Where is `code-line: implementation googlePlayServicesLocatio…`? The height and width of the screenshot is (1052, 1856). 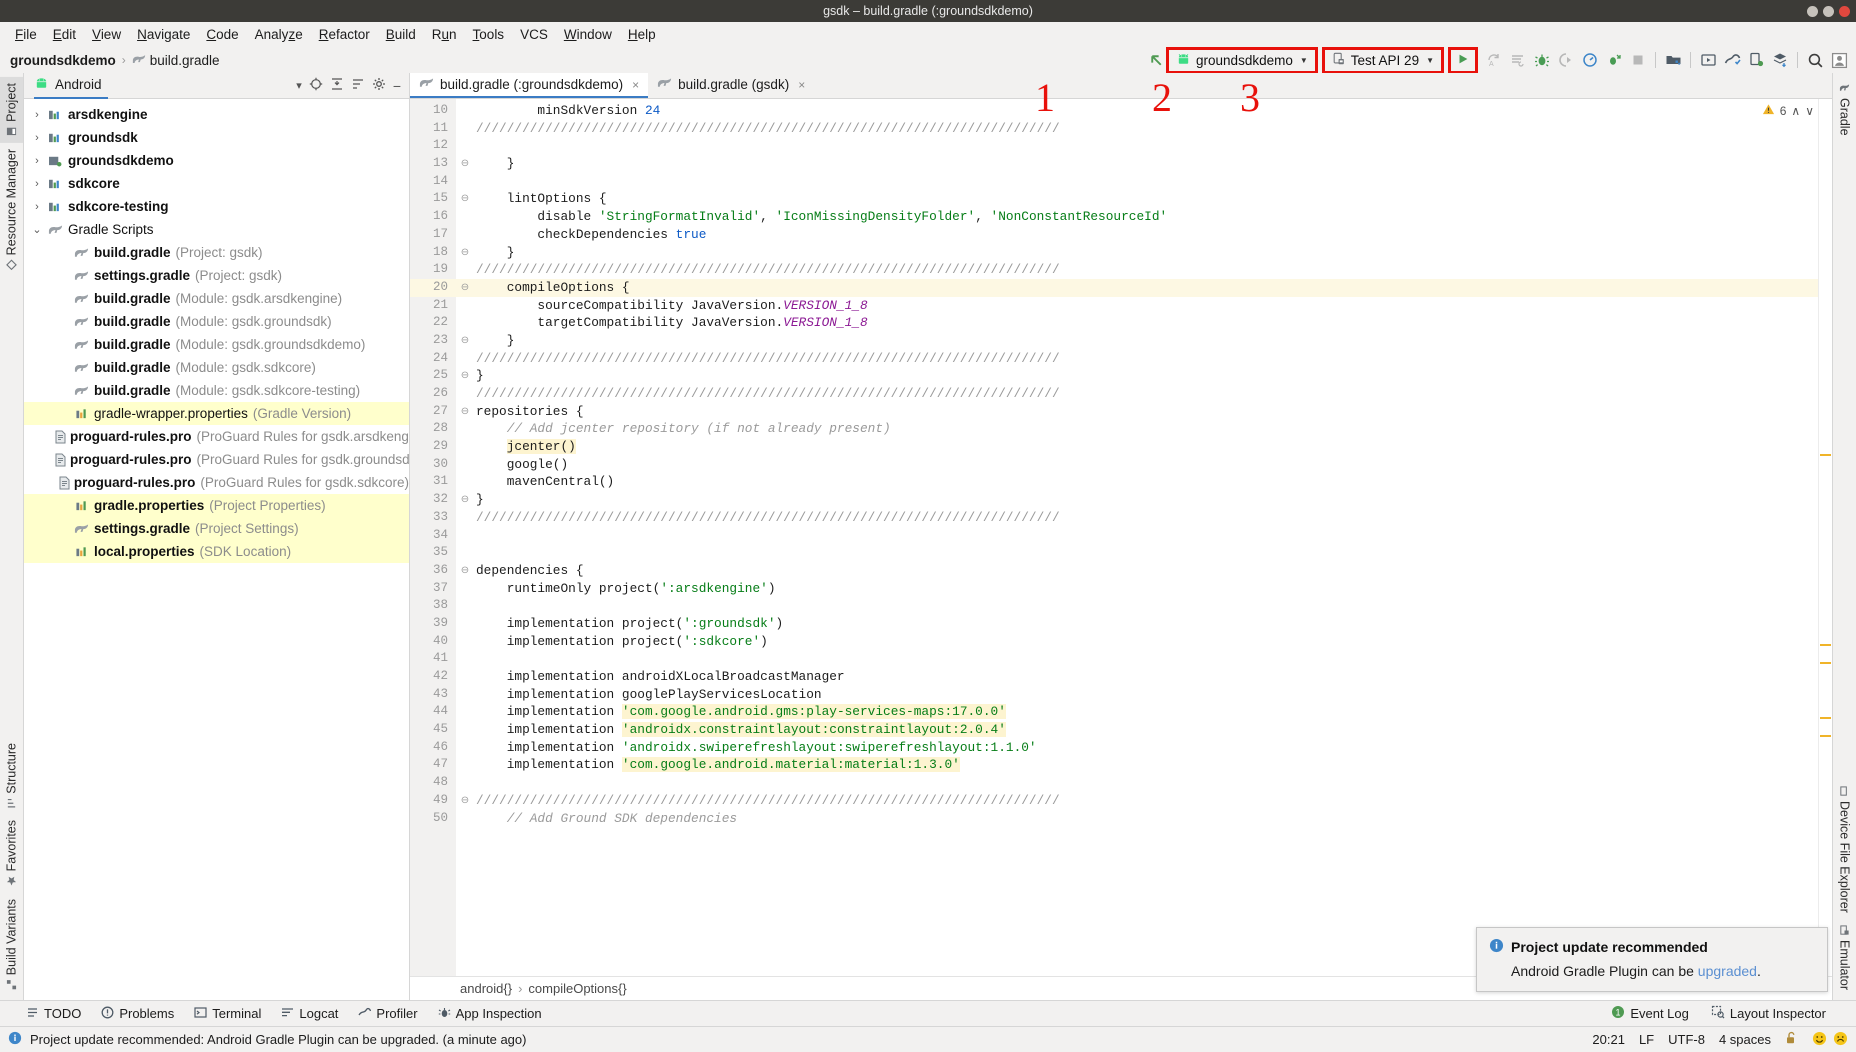 code-line: implementation googlePlayServicesLocatio… is located at coordinates (1146, 695).